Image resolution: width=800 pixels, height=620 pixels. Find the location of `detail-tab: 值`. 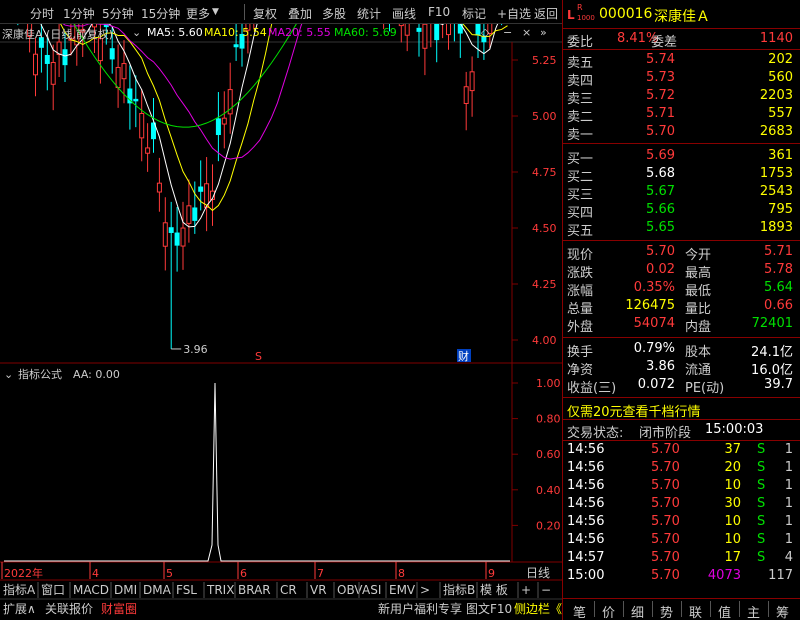

detail-tab: 值 is located at coordinates (724, 611).